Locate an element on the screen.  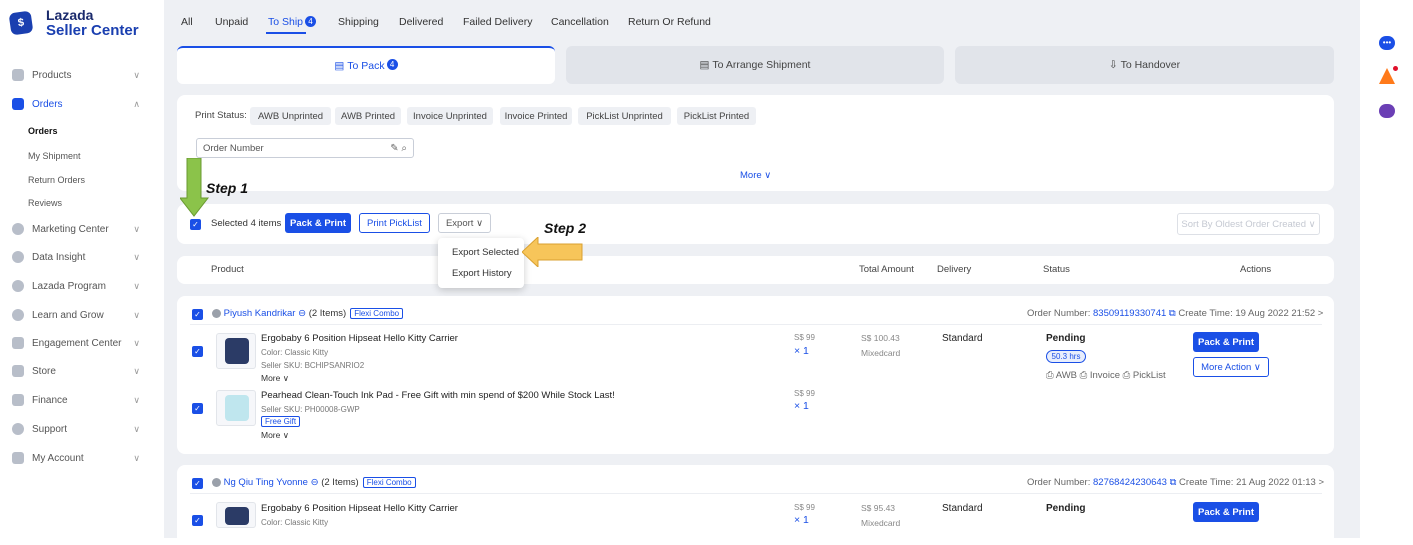
sla-badge: 50.3 hrs is located at coordinates (1066, 356).